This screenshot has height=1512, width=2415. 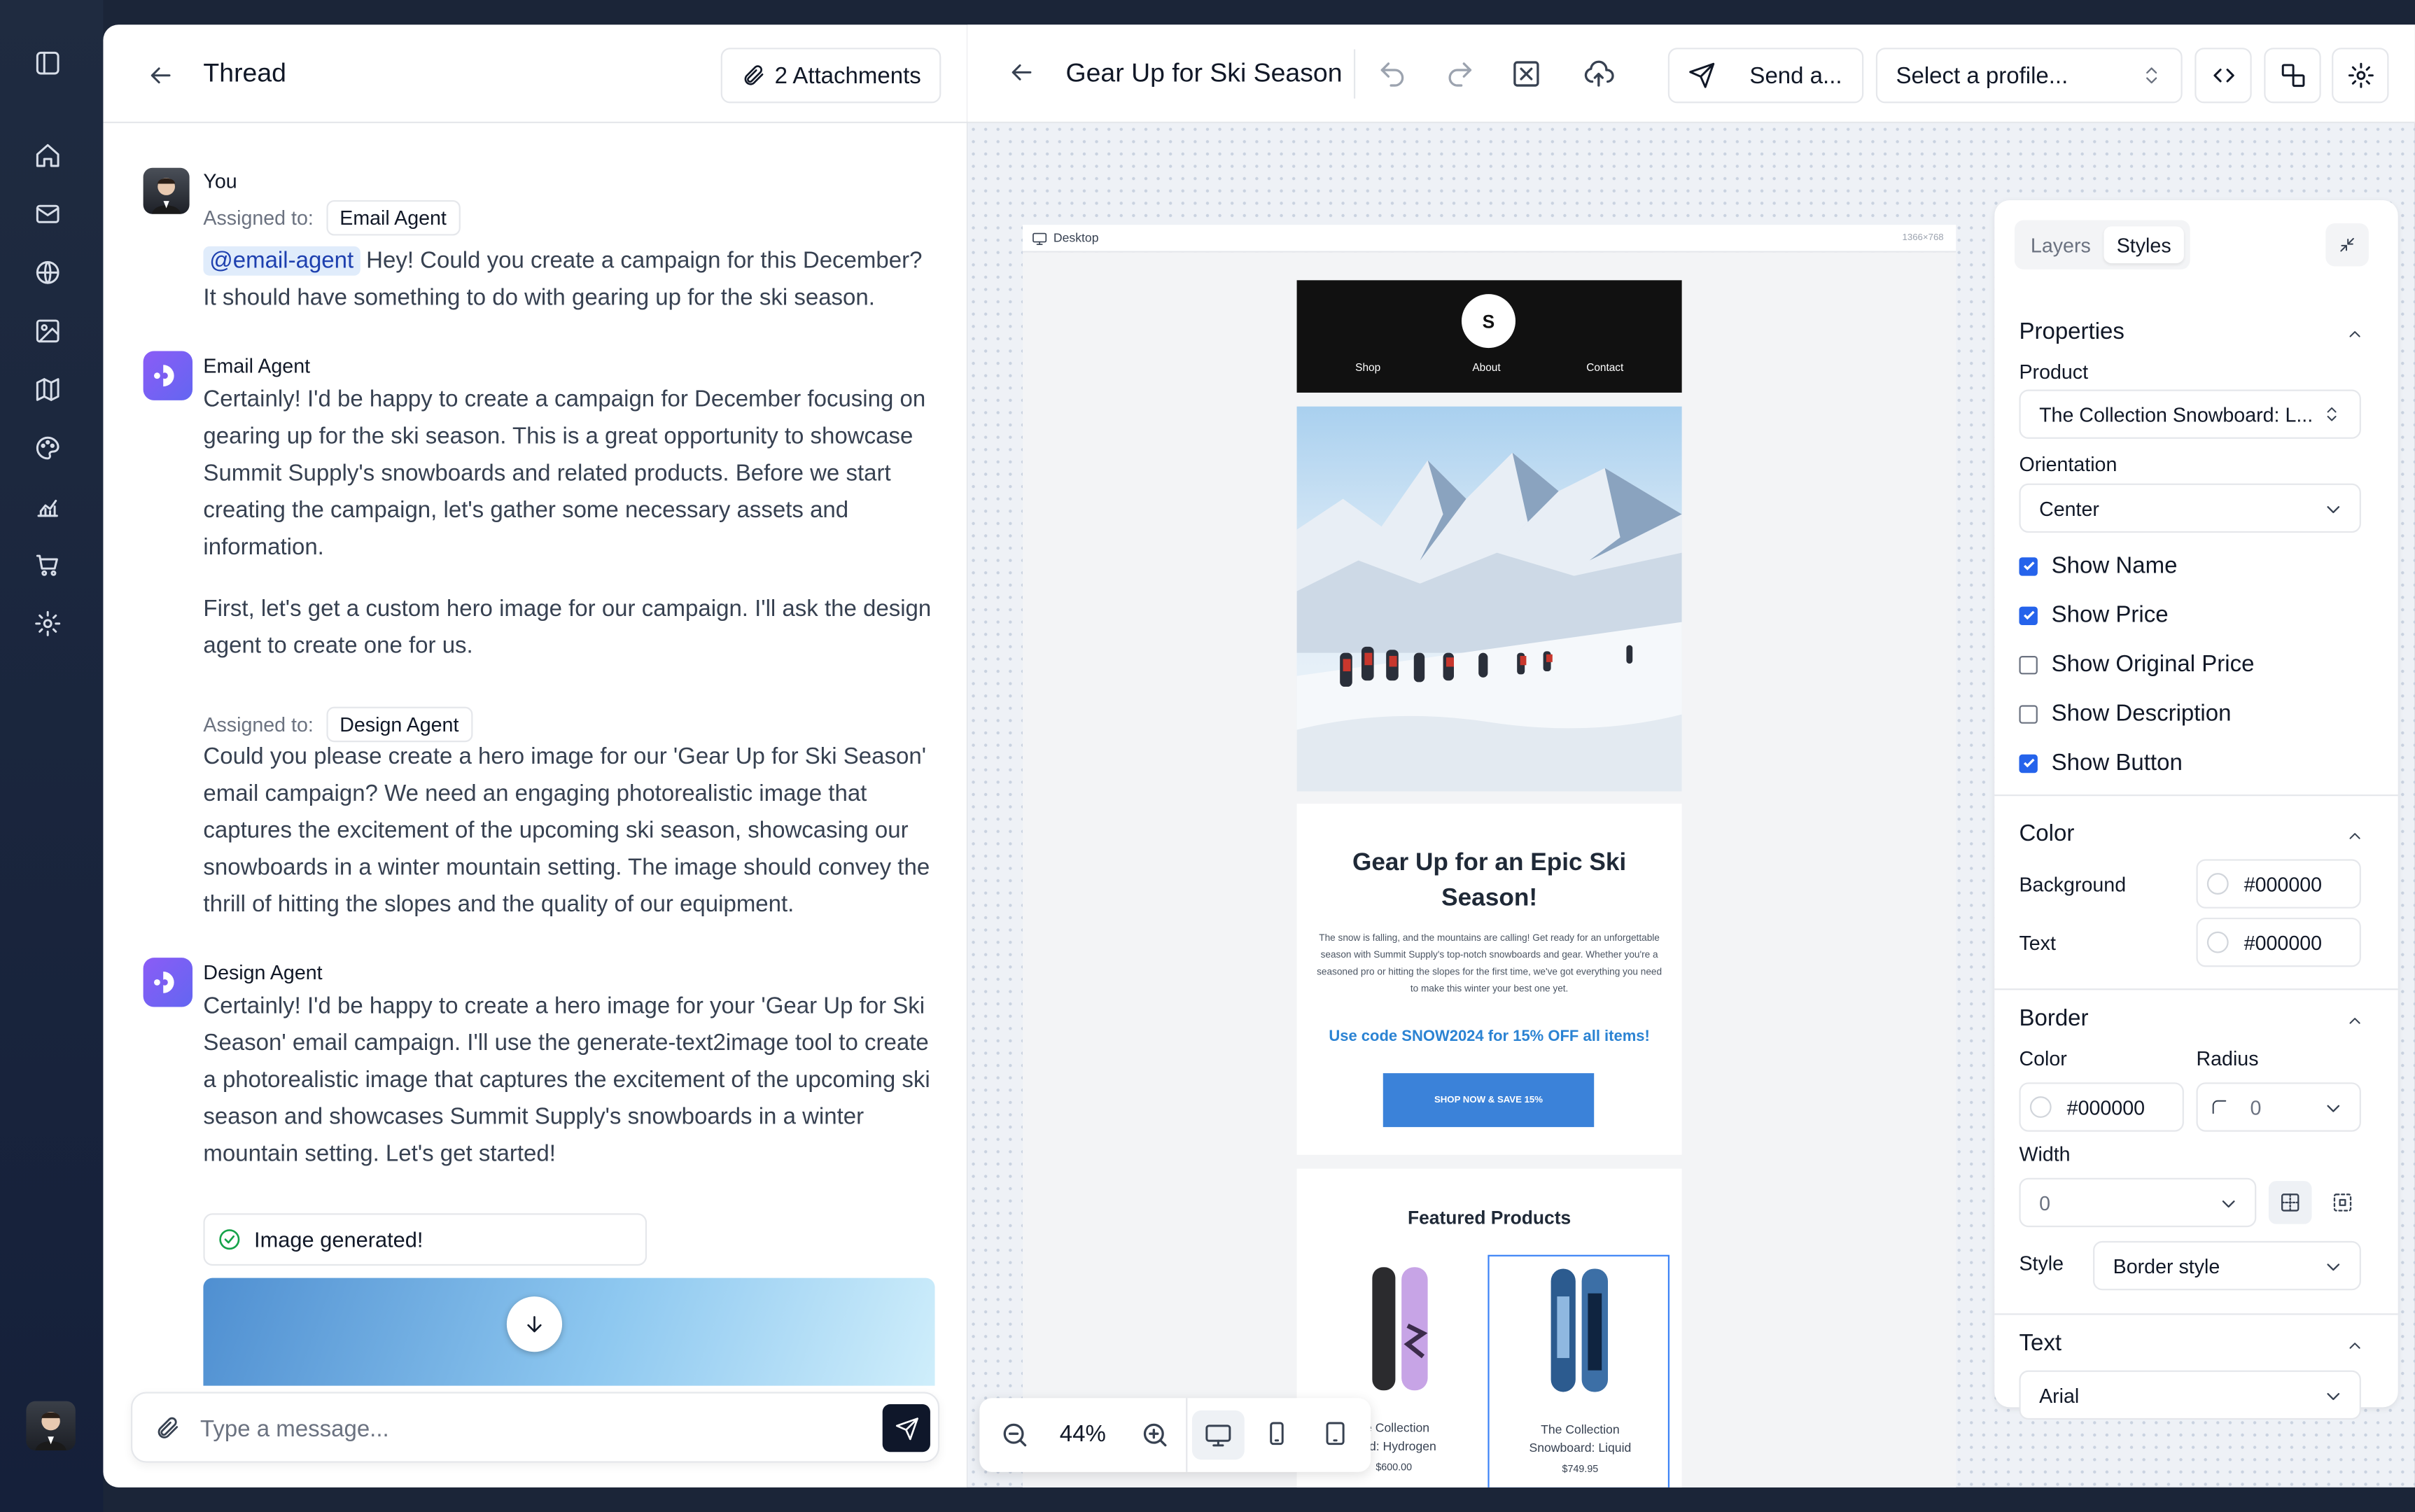 What do you see at coordinates (569, 1332) in the screenshot?
I see `generated-image-preview` at bounding box center [569, 1332].